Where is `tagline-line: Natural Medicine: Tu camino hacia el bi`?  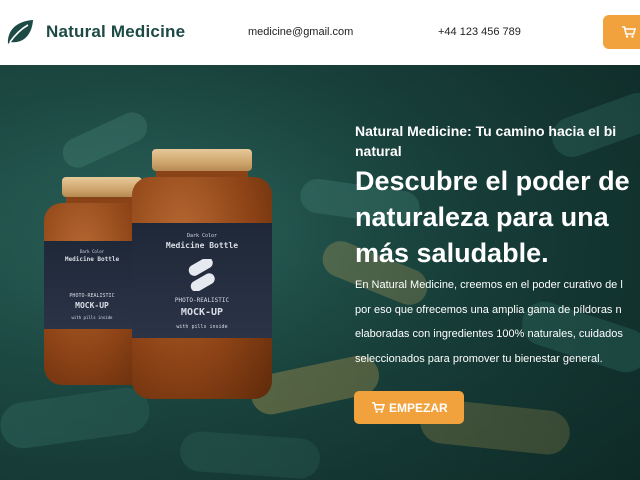
tagline-line: Natural Medicine: Tu camino hacia el bi is located at coordinates (486, 131).